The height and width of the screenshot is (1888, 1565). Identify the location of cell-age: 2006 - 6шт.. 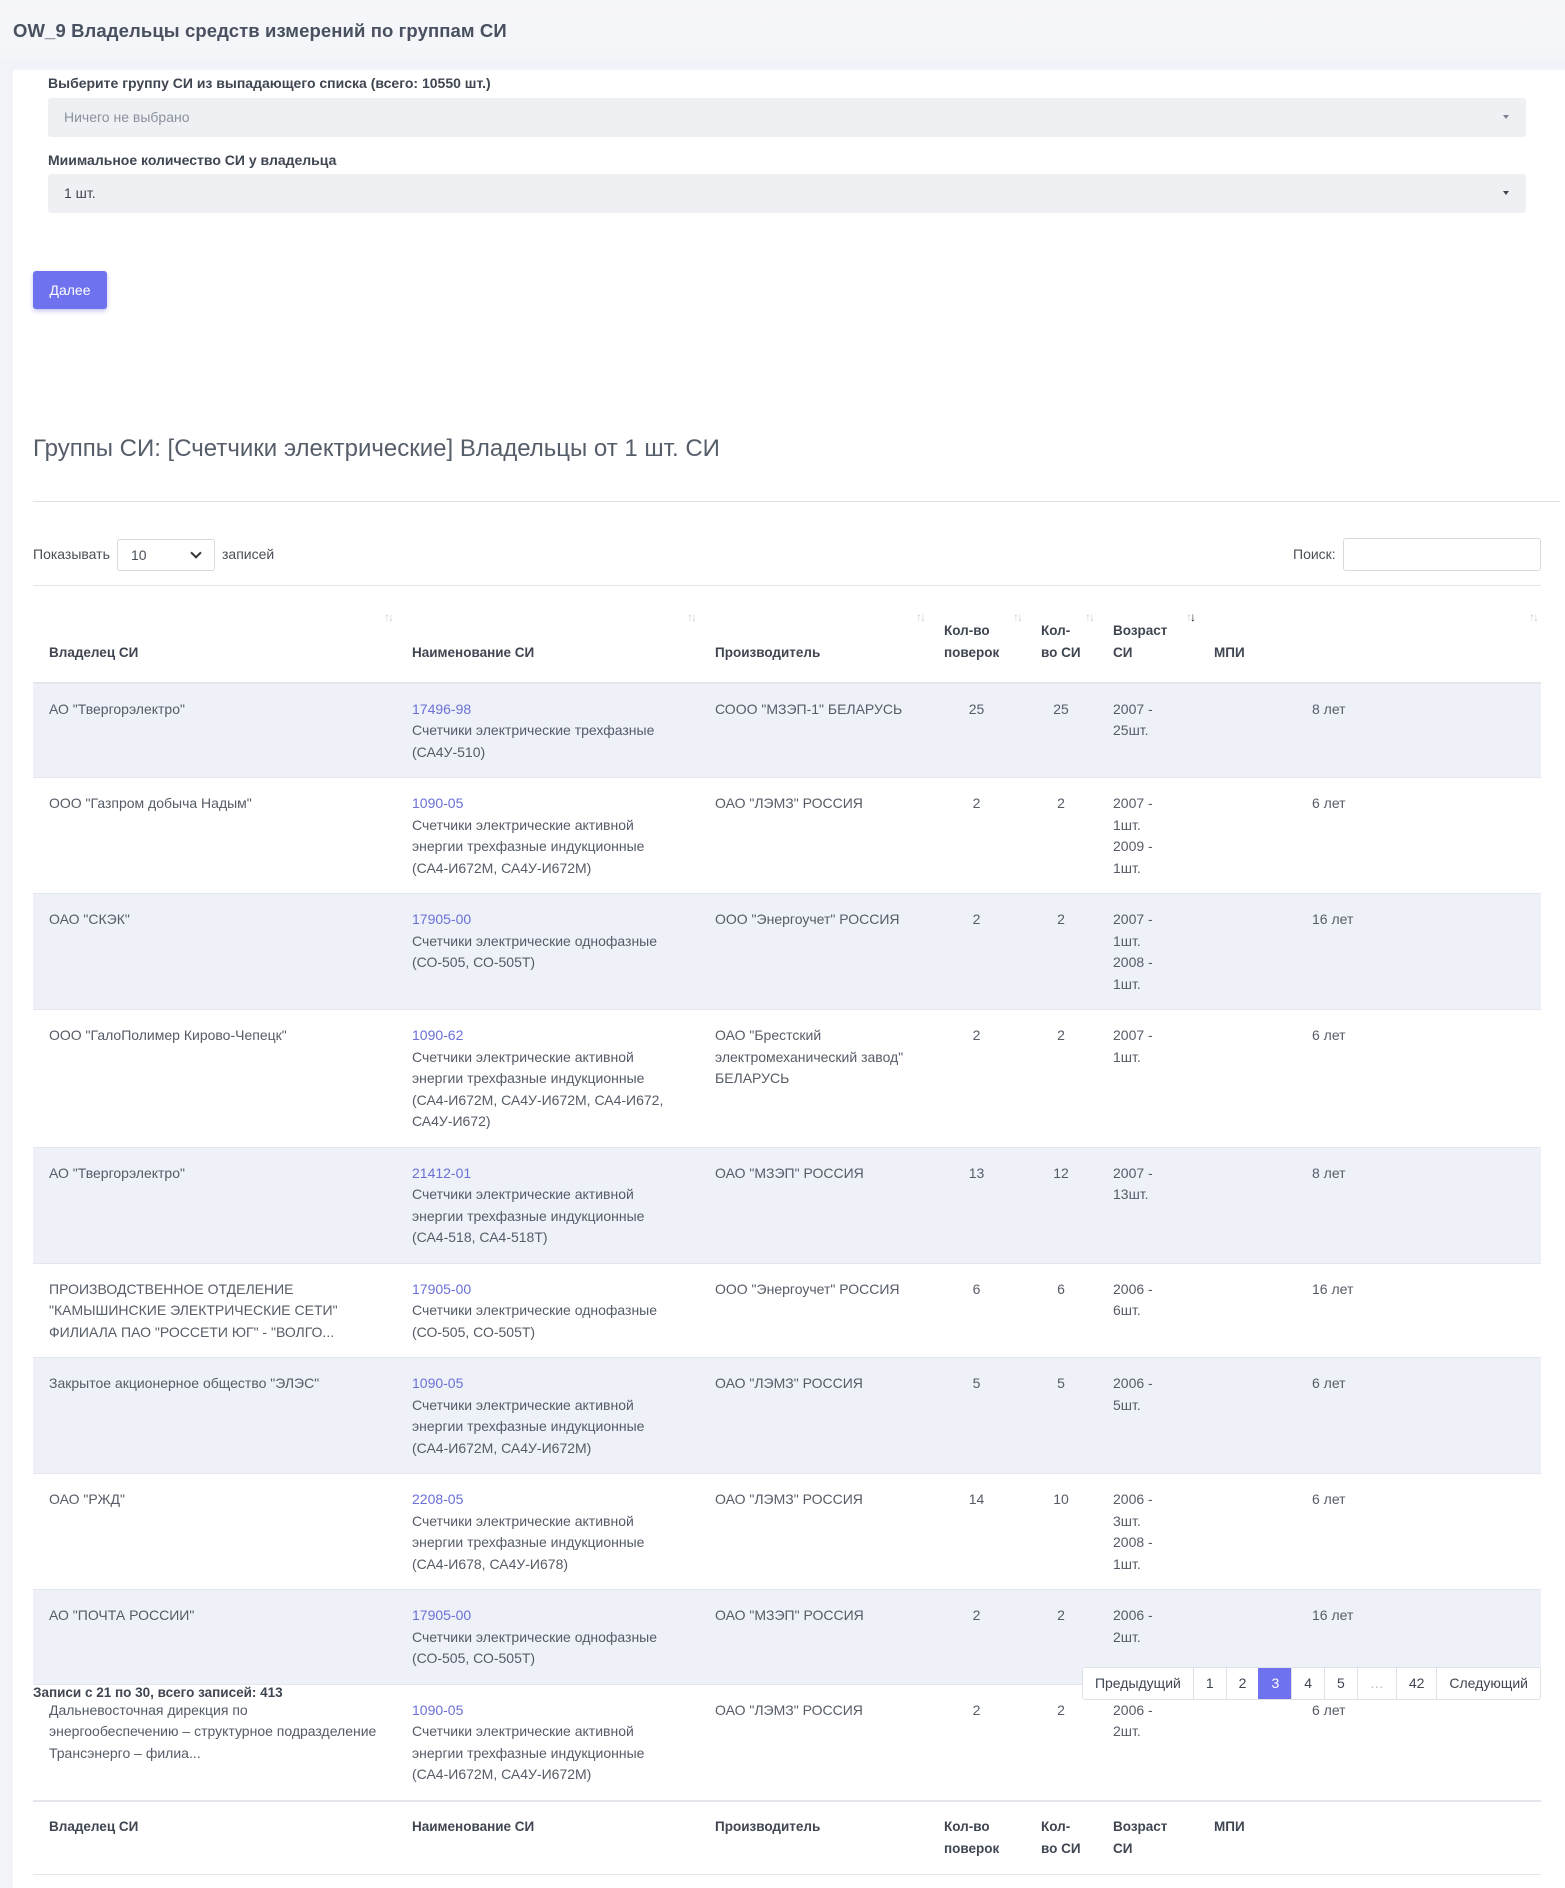
(1147, 1310).